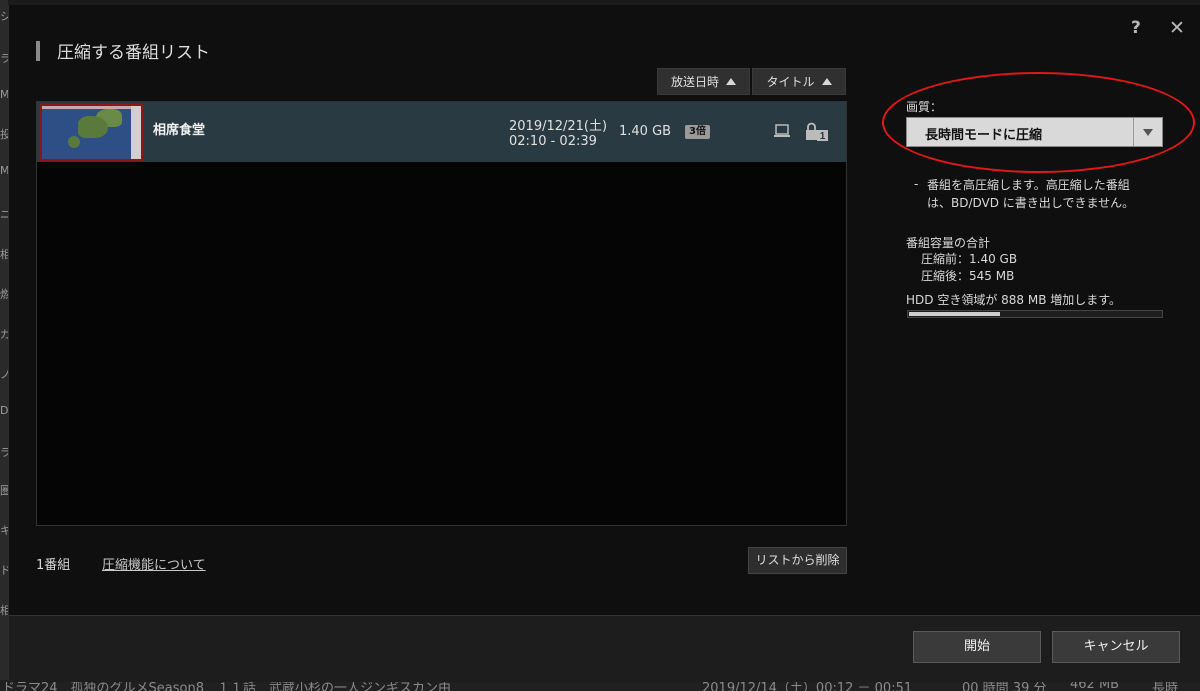 Image resolution: width=1200 pixels, height=691 pixels. What do you see at coordinates (797, 560) in the screenshot?
I see `remove-from-list-button: リストから削除` at bounding box center [797, 560].